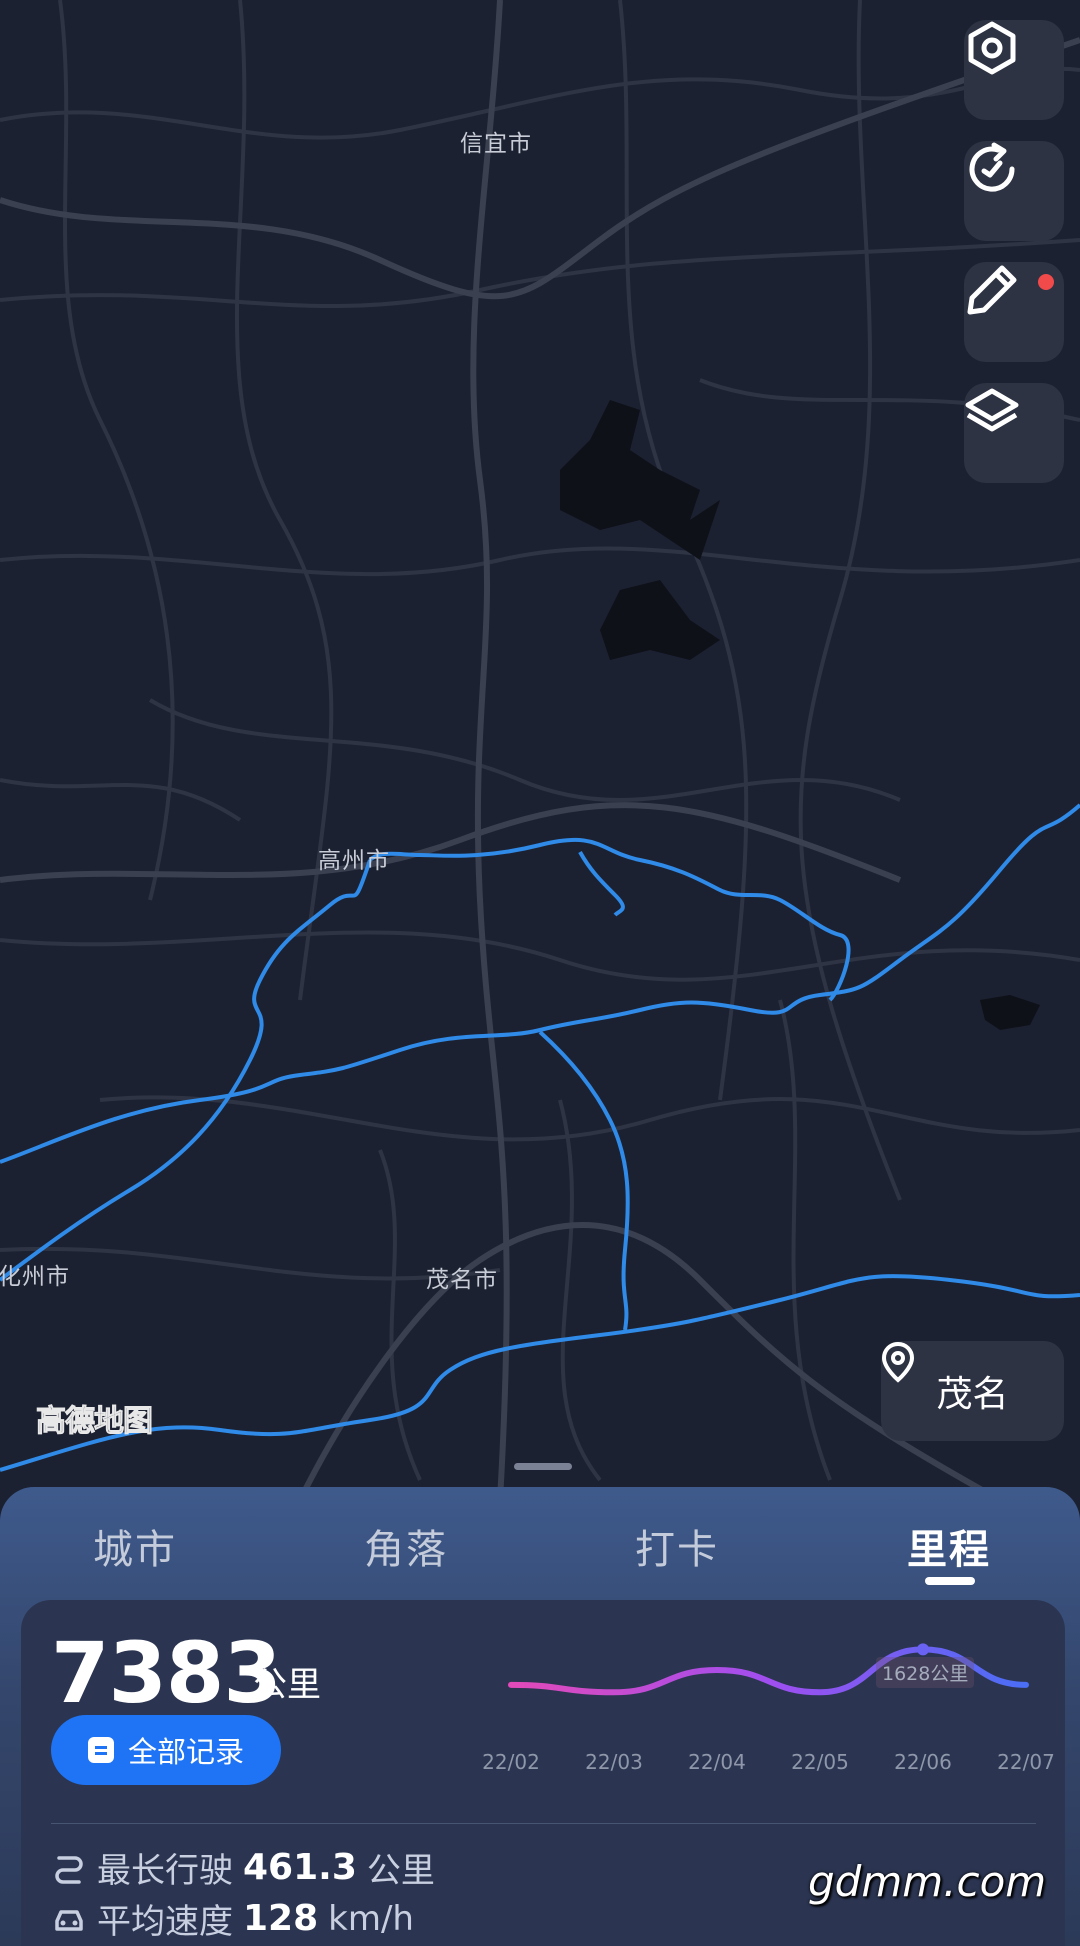 The height and width of the screenshot is (1946, 1080). What do you see at coordinates (1014, 433) in the screenshot?
I see `layers-button` at bounding box center [1014, 433].